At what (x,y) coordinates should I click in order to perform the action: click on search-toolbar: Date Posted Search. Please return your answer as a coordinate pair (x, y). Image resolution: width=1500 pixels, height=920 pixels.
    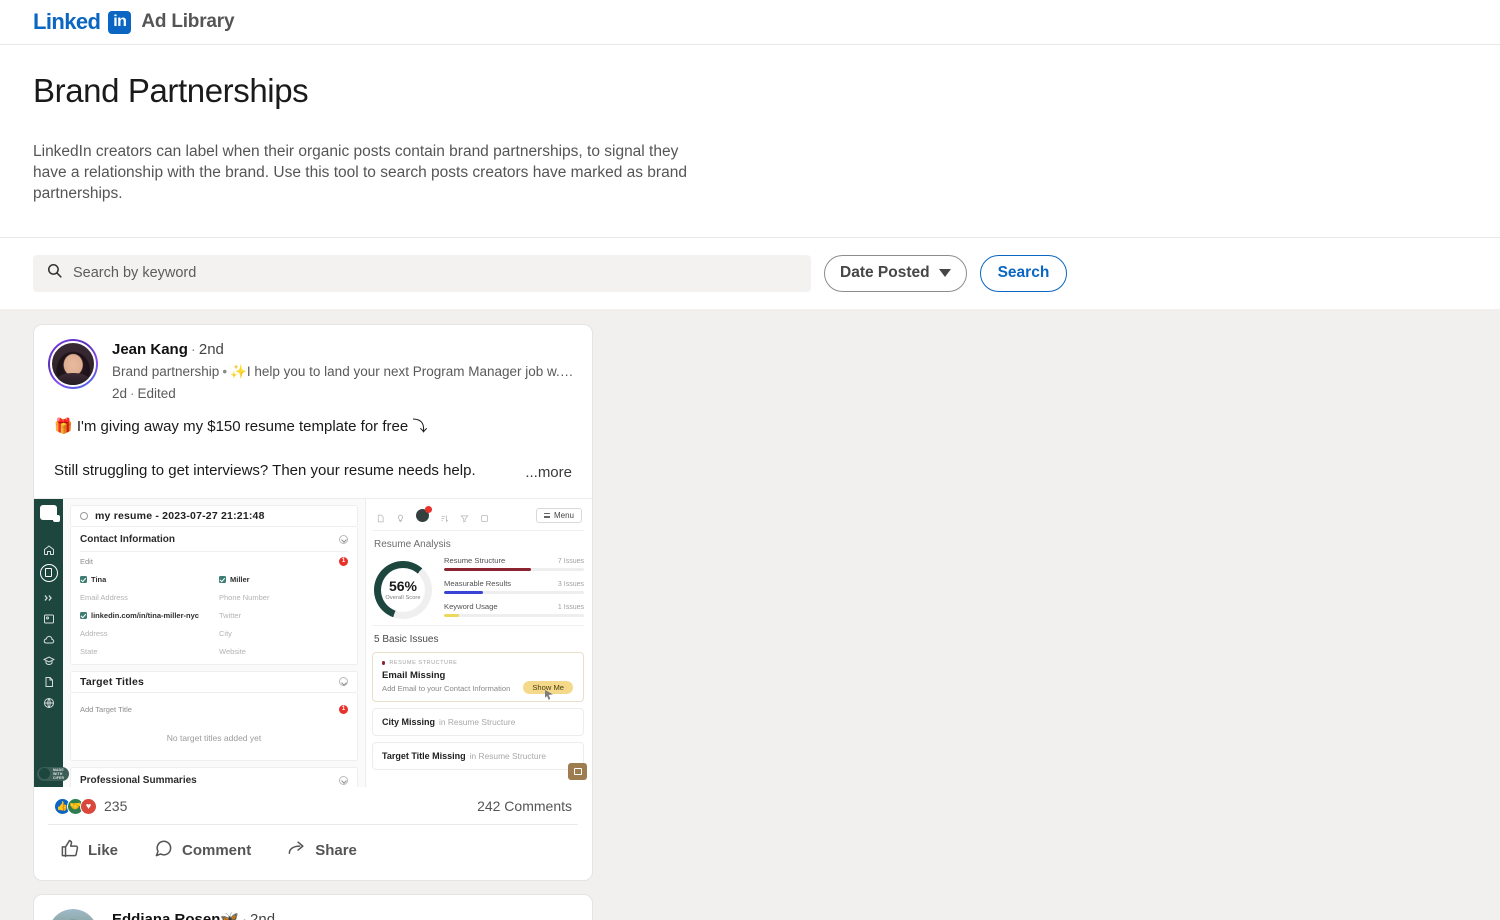
    Looking at the image, I should click on (750, 272).